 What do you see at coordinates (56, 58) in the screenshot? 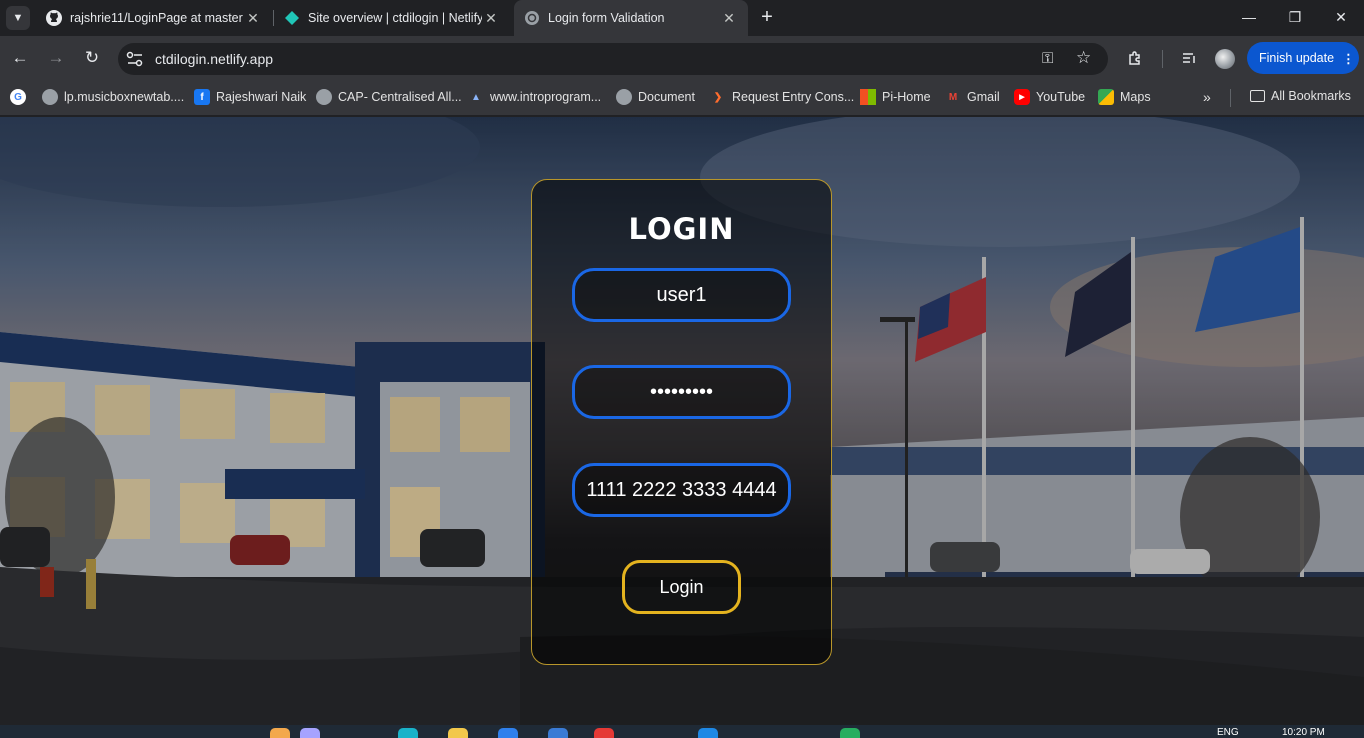
I see `forward-arrow-icon: →` at bounding box center [56, 58].